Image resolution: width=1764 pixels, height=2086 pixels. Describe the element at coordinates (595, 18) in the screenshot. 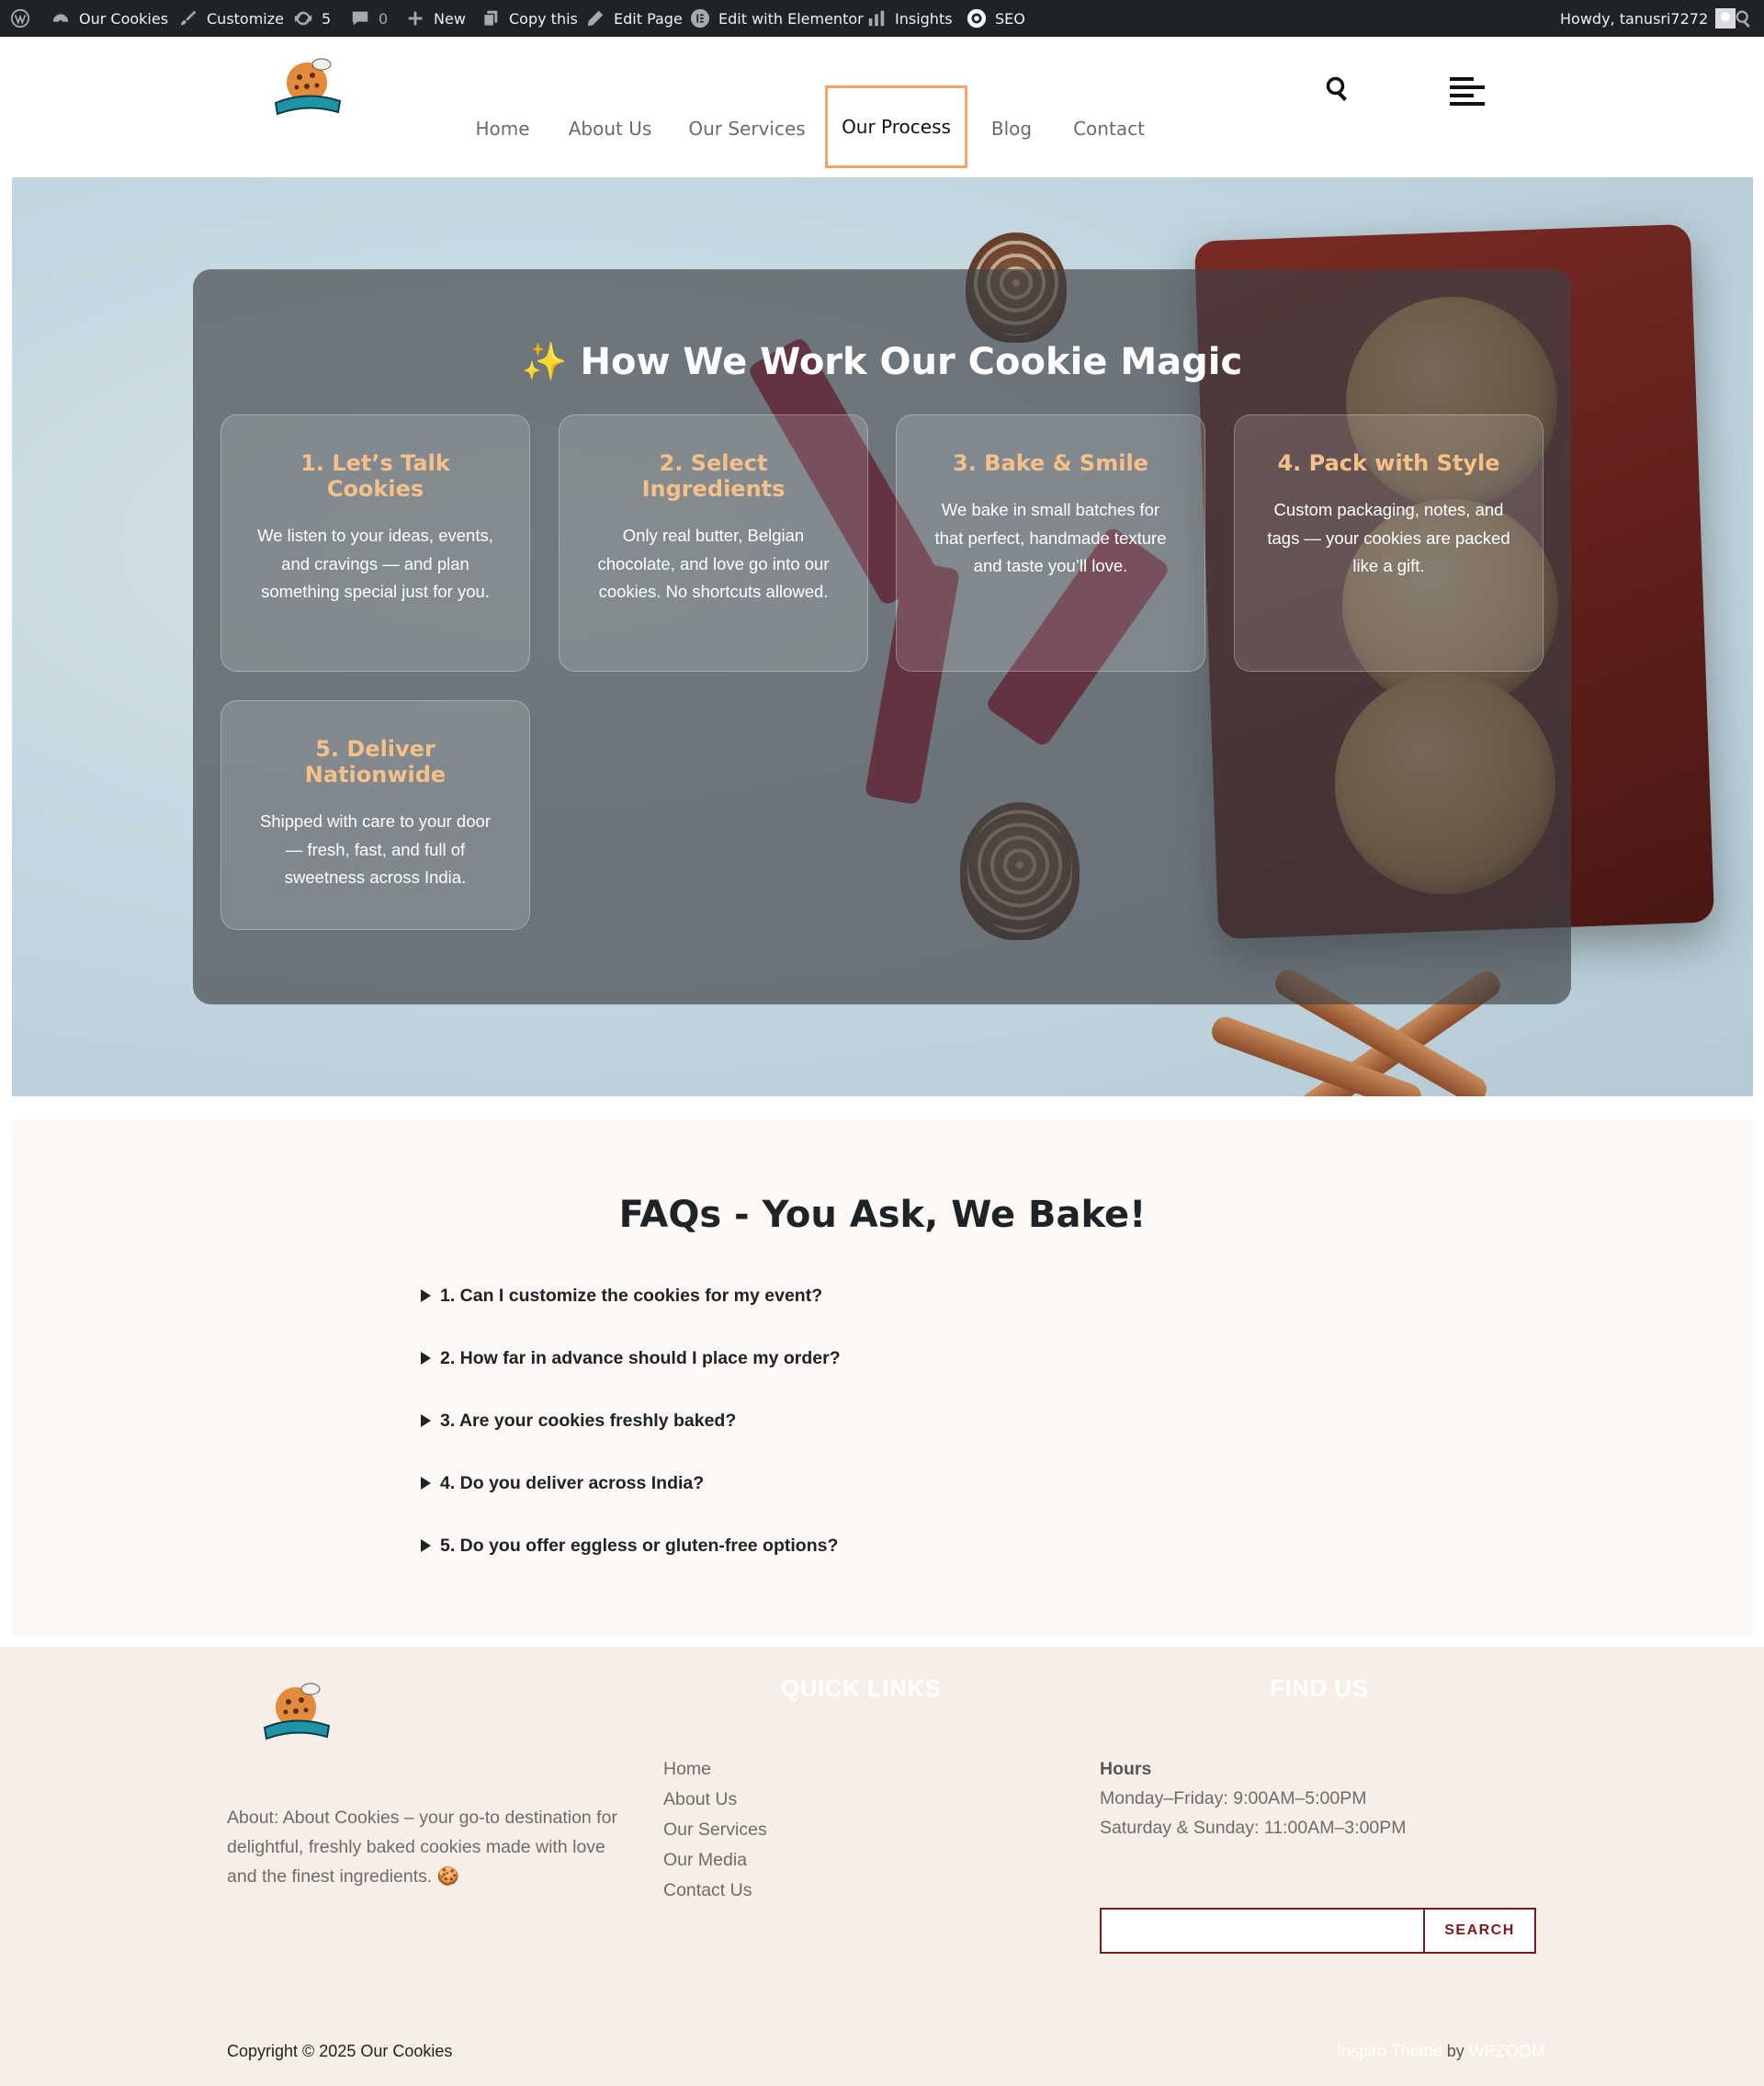

I see `pencil-icon` at that location.